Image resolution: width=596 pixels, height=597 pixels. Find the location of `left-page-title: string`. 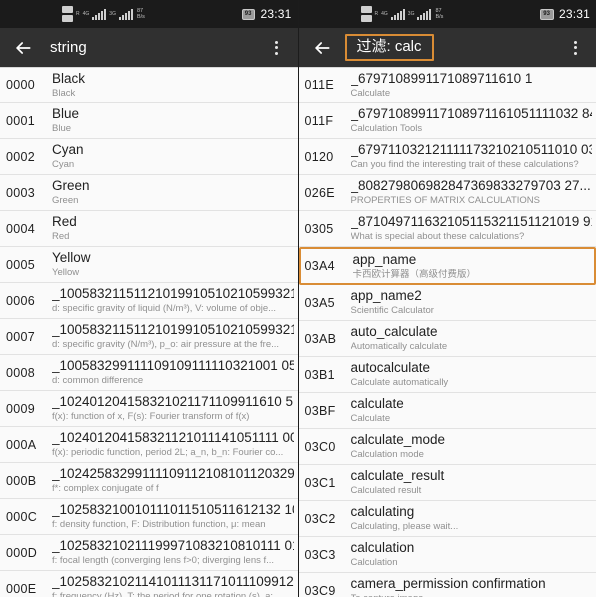

left-page-title: string is located at coordinates (68, 47).